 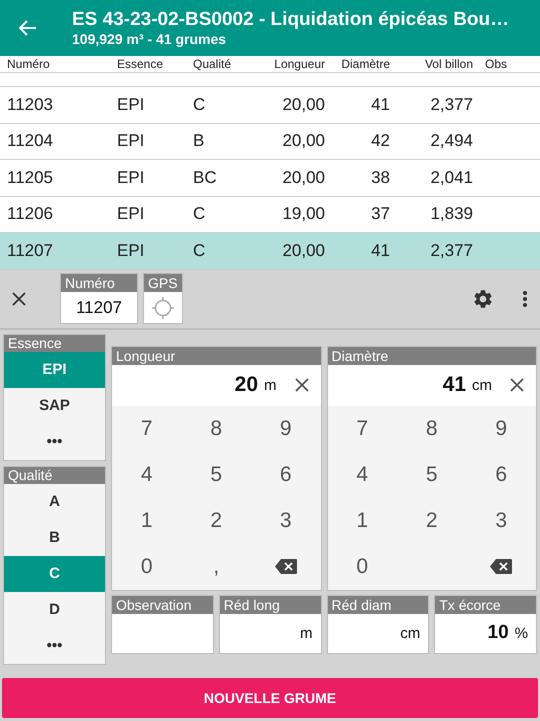 I want to click on crosshair-icon, so click(x=162, y=308).